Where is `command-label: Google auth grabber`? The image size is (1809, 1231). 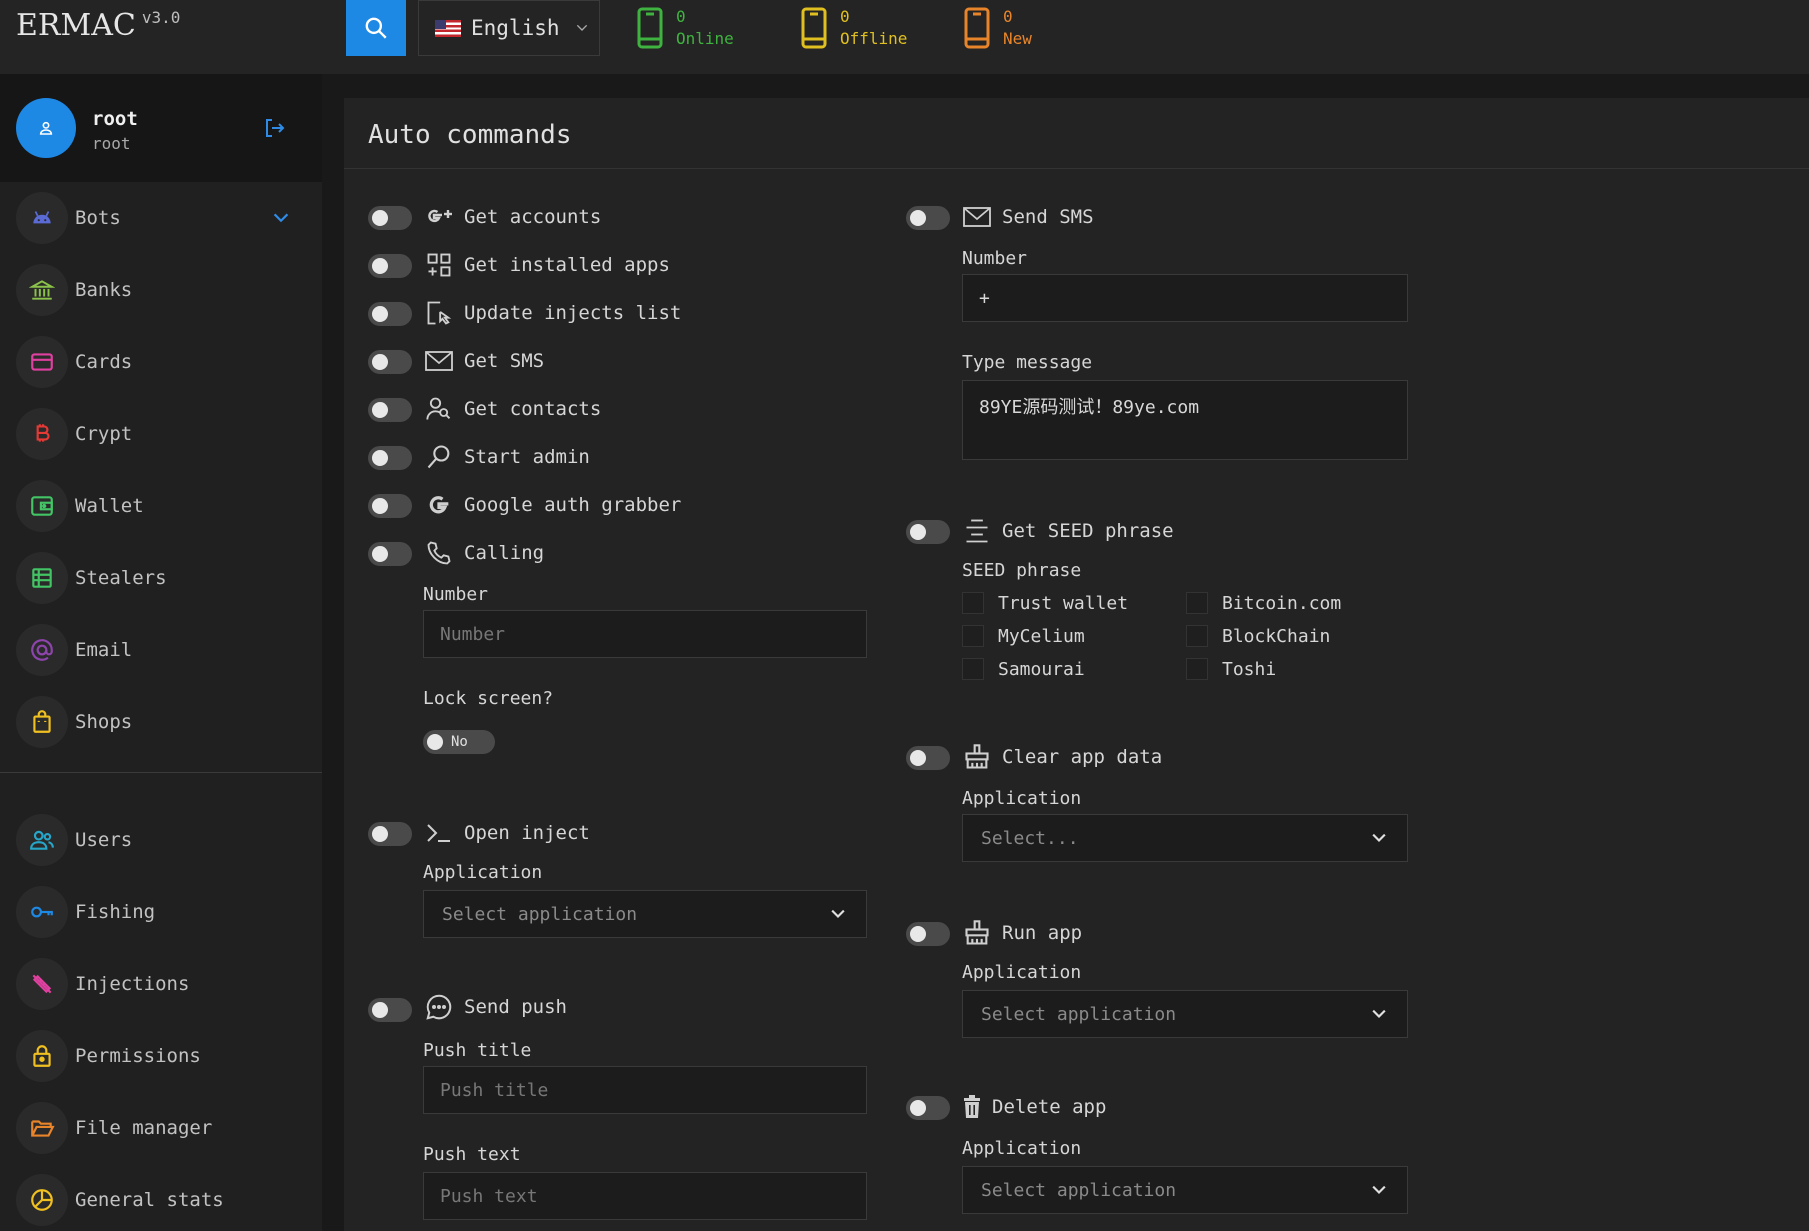
command-label: Google auth grabber is located at coordinates (573, 505).